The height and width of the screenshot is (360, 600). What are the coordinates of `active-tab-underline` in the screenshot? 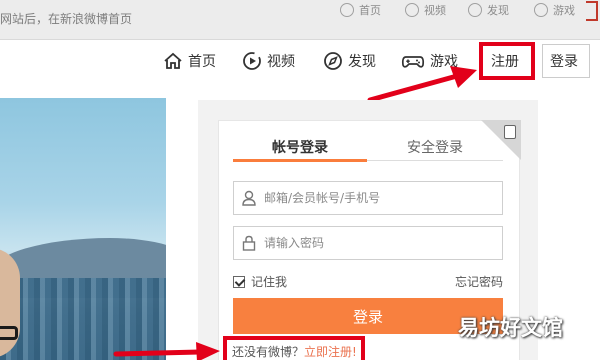 It's located at (300, 160).